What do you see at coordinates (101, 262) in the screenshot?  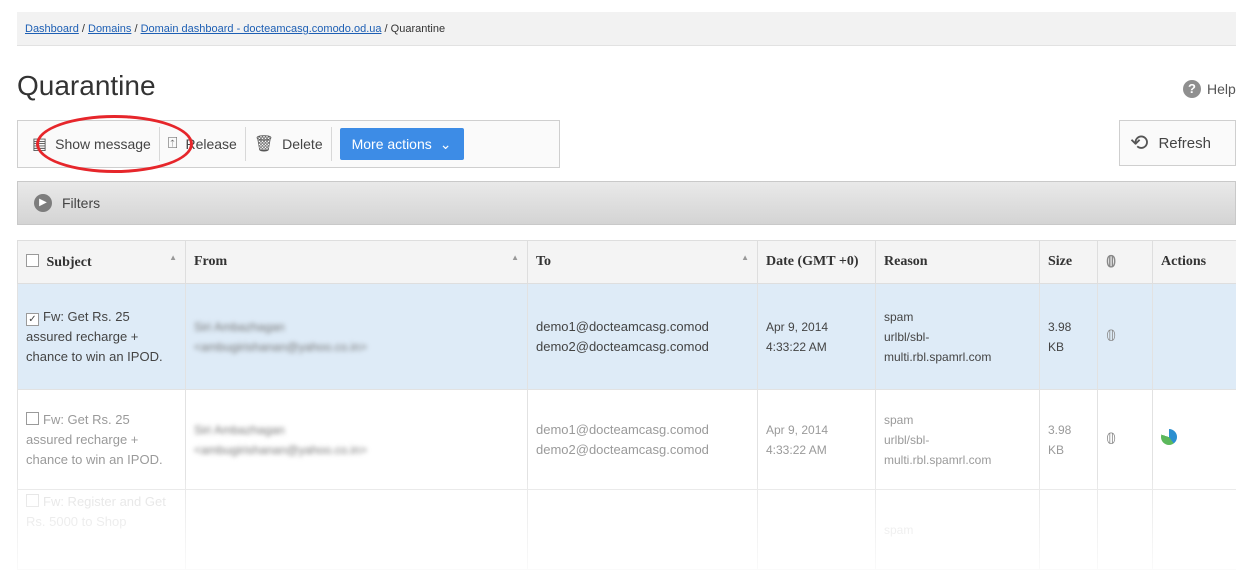 I see `header-subject: Subject ▲` at bounding box center [101, 262].